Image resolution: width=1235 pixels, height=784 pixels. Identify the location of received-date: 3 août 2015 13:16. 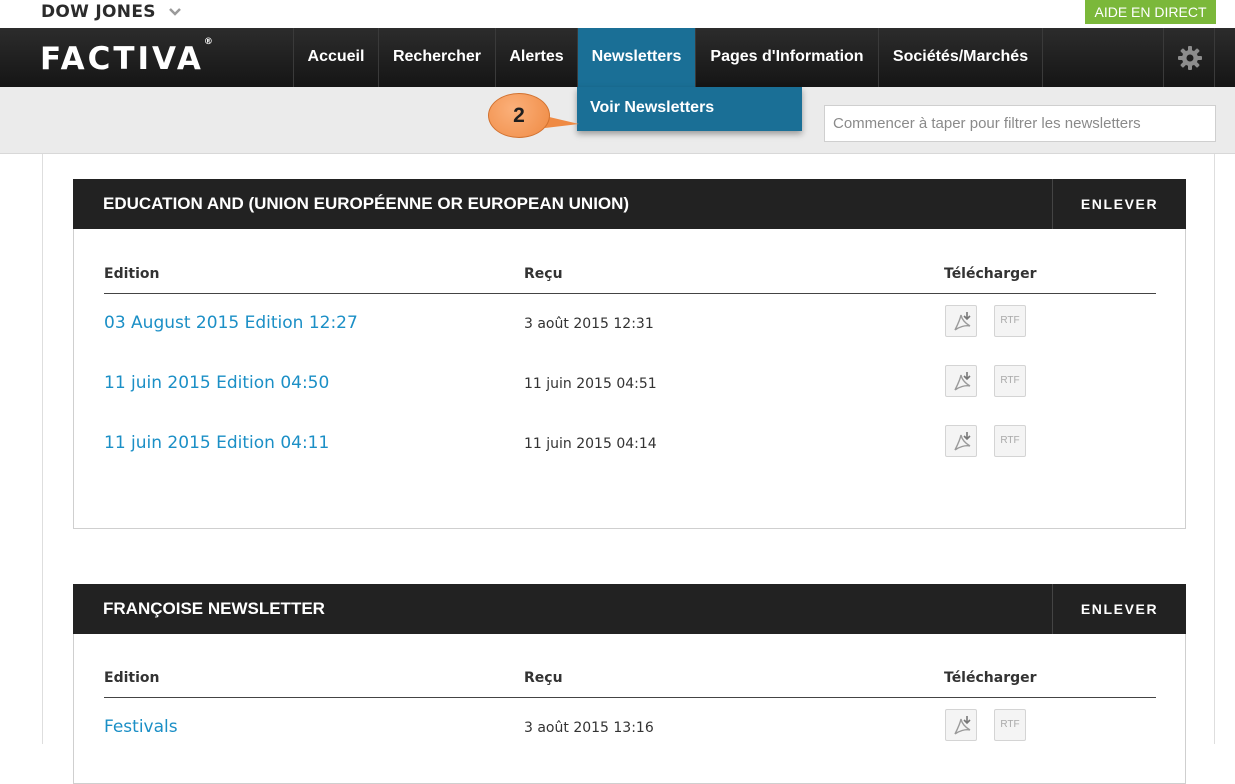
(589, 728).